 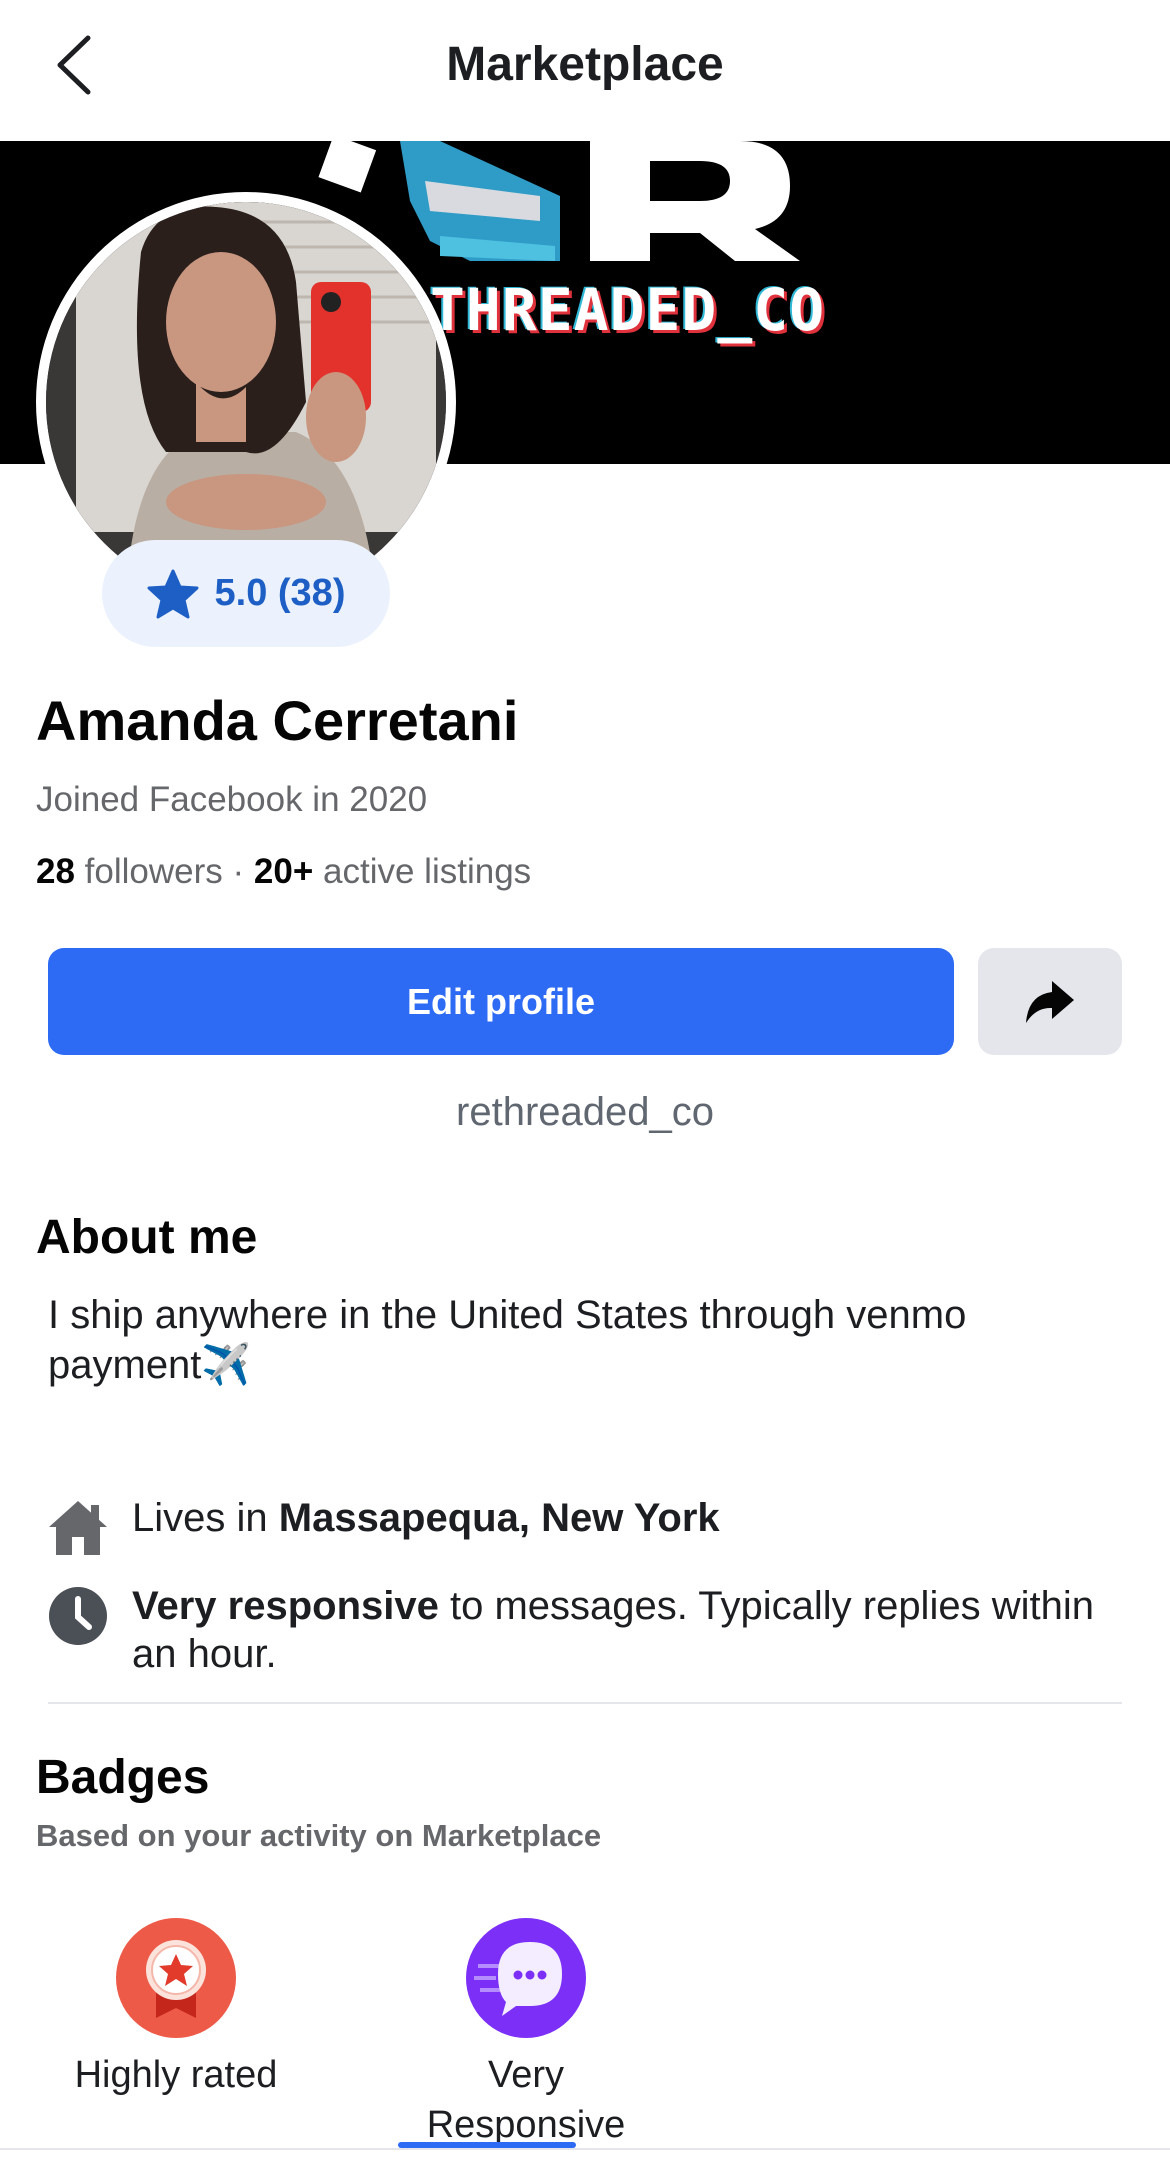 What do you see at coordinates (123, 1777) in the screenshot?
I see `badges-heading: Badges` at bounding box center [123, 1777].